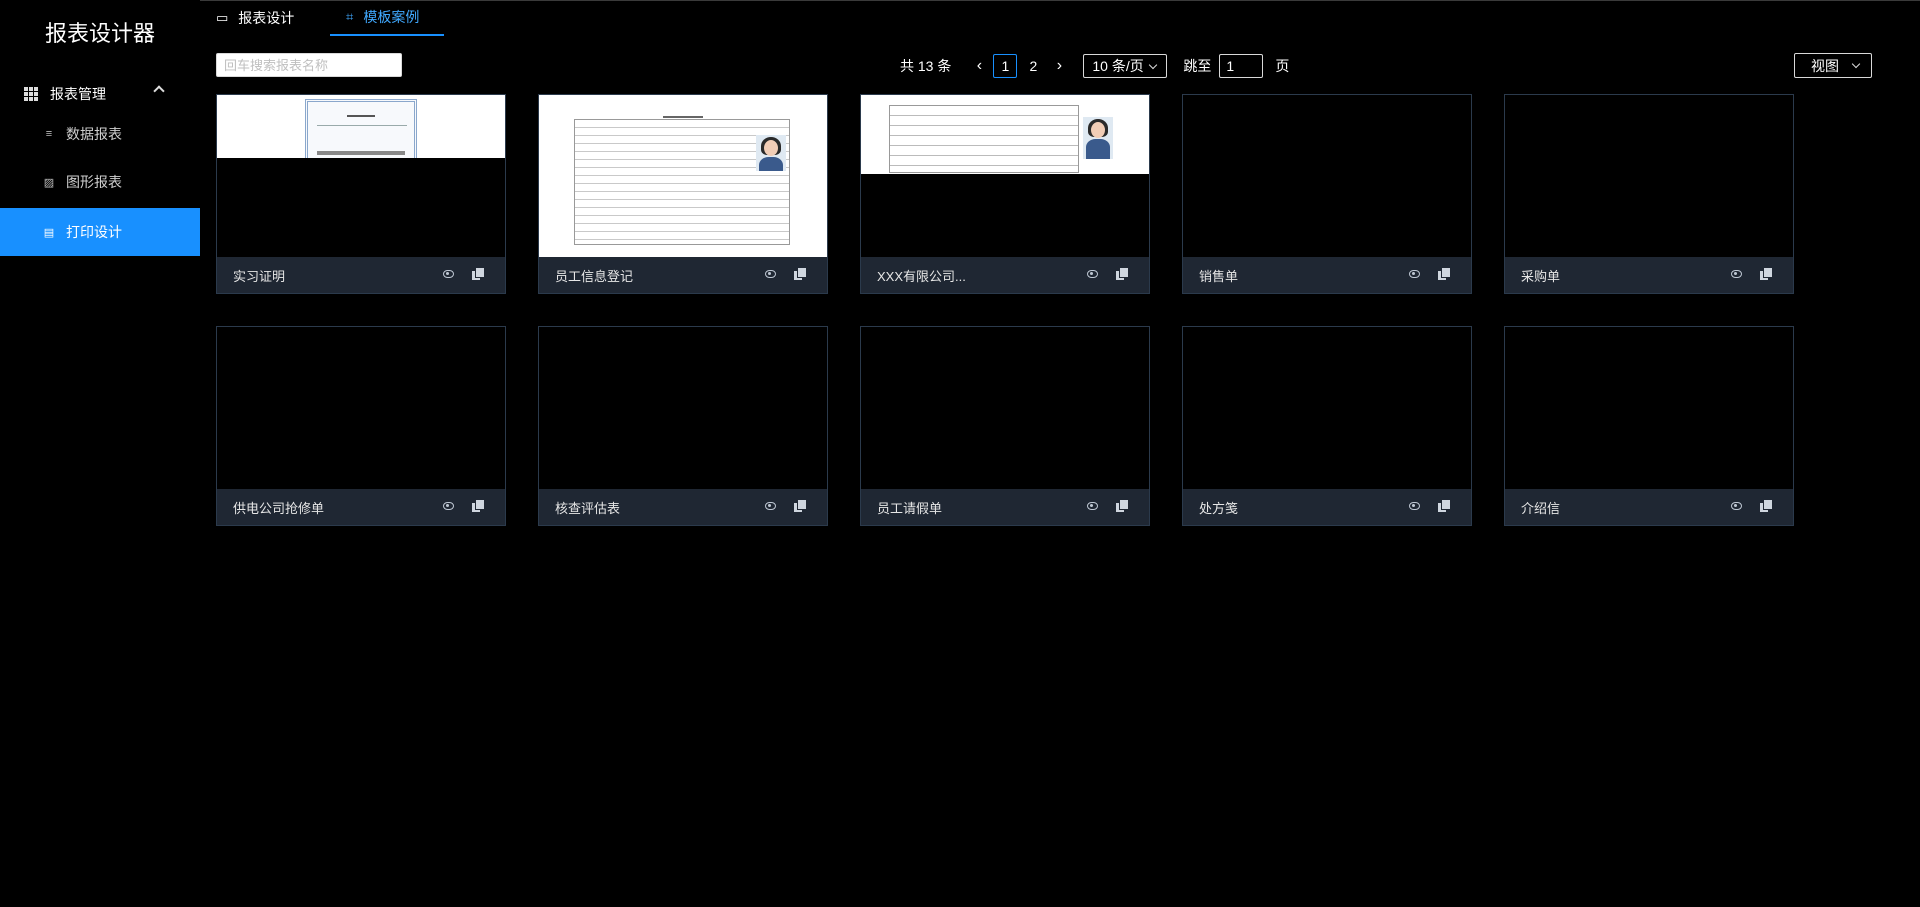 The height and width of the screenshot is (907, 1920). I want to click on template-card: 采购单, so click(1649, 194).